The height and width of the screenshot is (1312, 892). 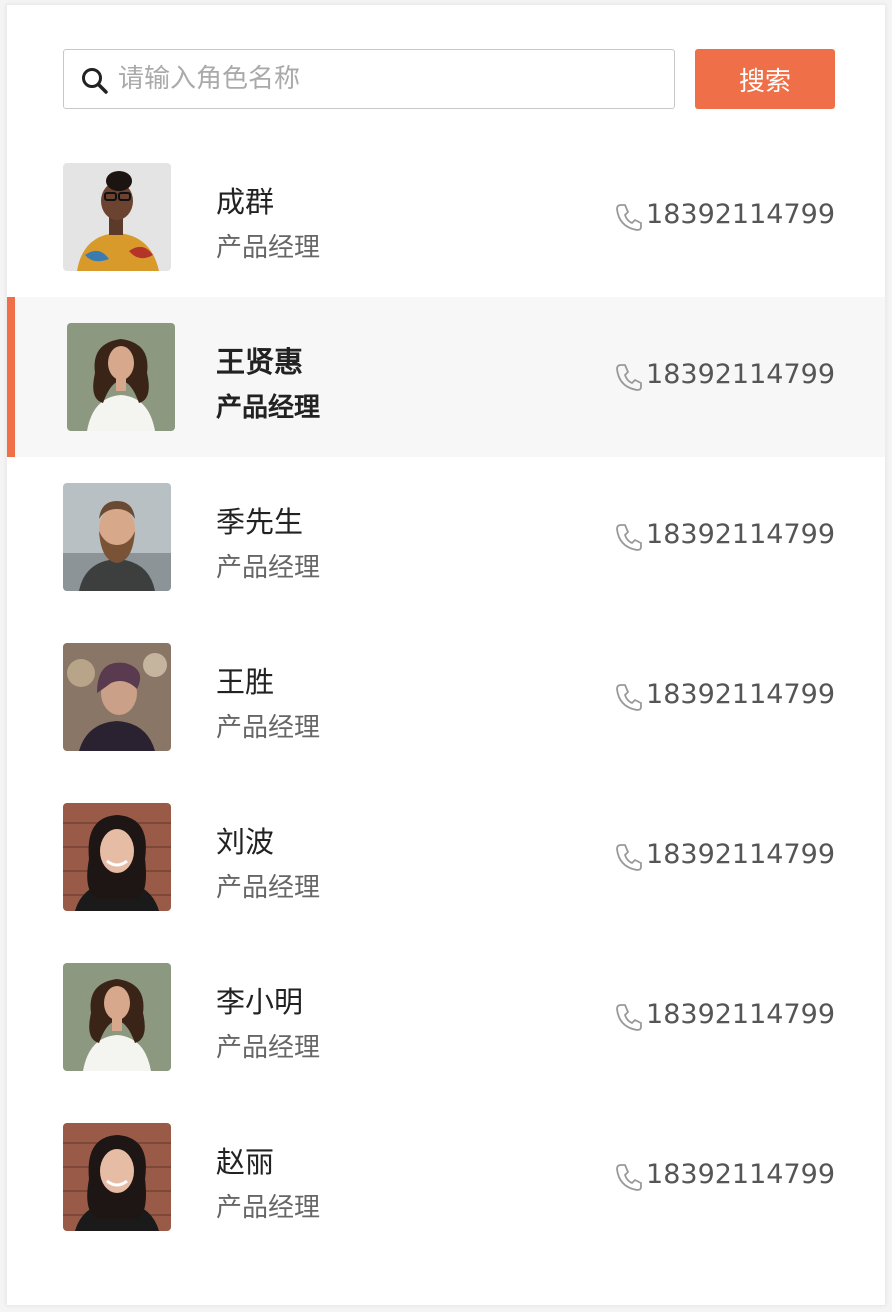 What do you see at coordinates (95, 81) in the screenshot?
I see `search-icon` at bounding box center [95, 81].